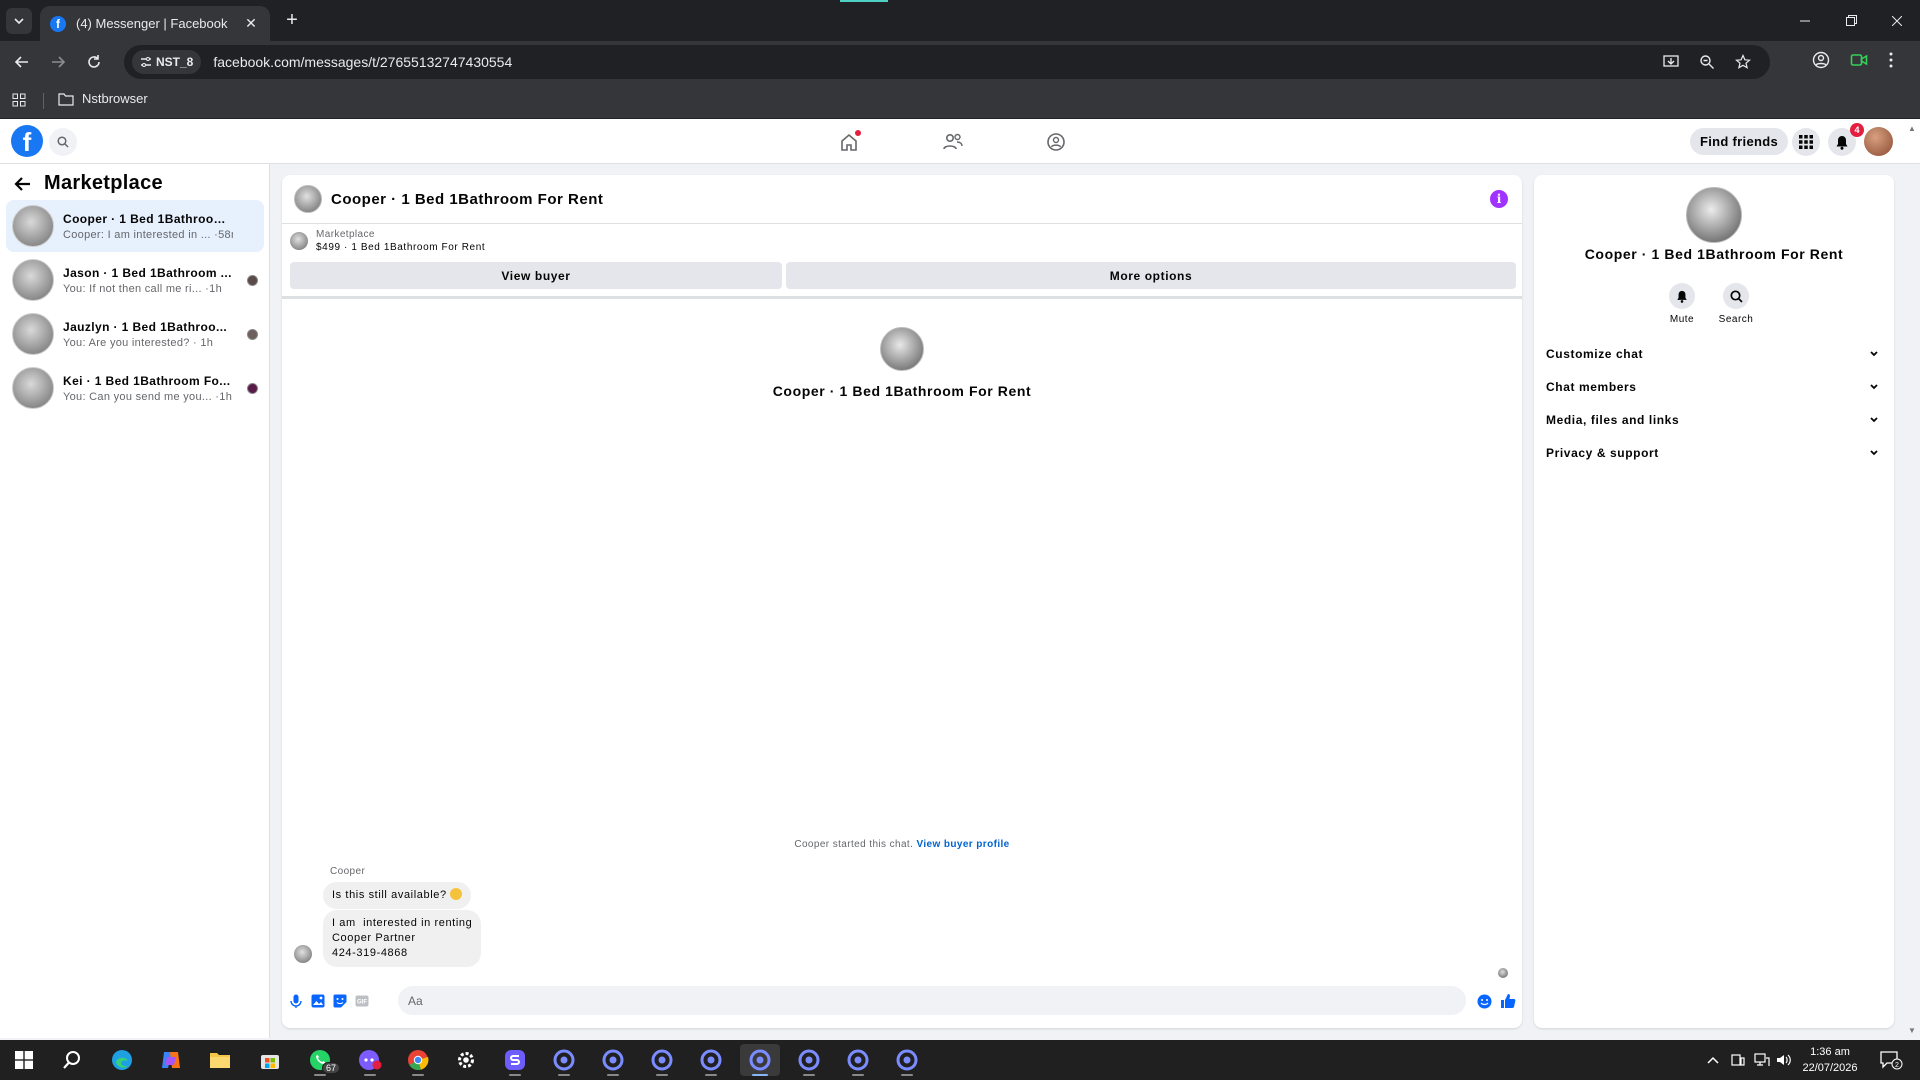 Image resolution: width=1920 pixels, height=1080 pixels. What do you see at coordinates (155, 23) in the screenshot?
I see `browser-tab: f (4) Messenger | Facebook ✕` at bounding box center [155, 23].